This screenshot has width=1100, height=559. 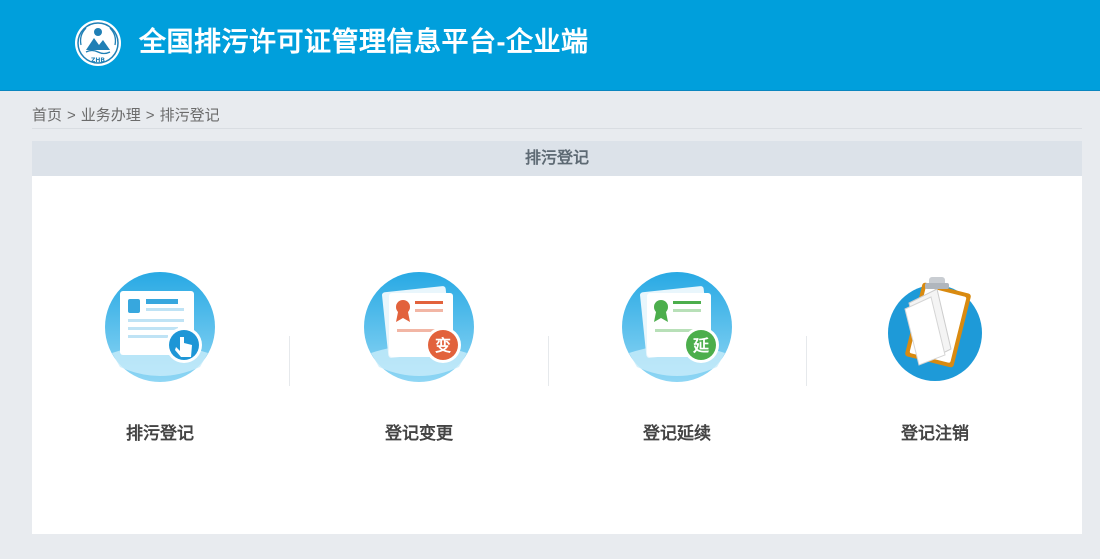 I want to click on breadcrumb-home: 首页, so click(x=47, y=115).